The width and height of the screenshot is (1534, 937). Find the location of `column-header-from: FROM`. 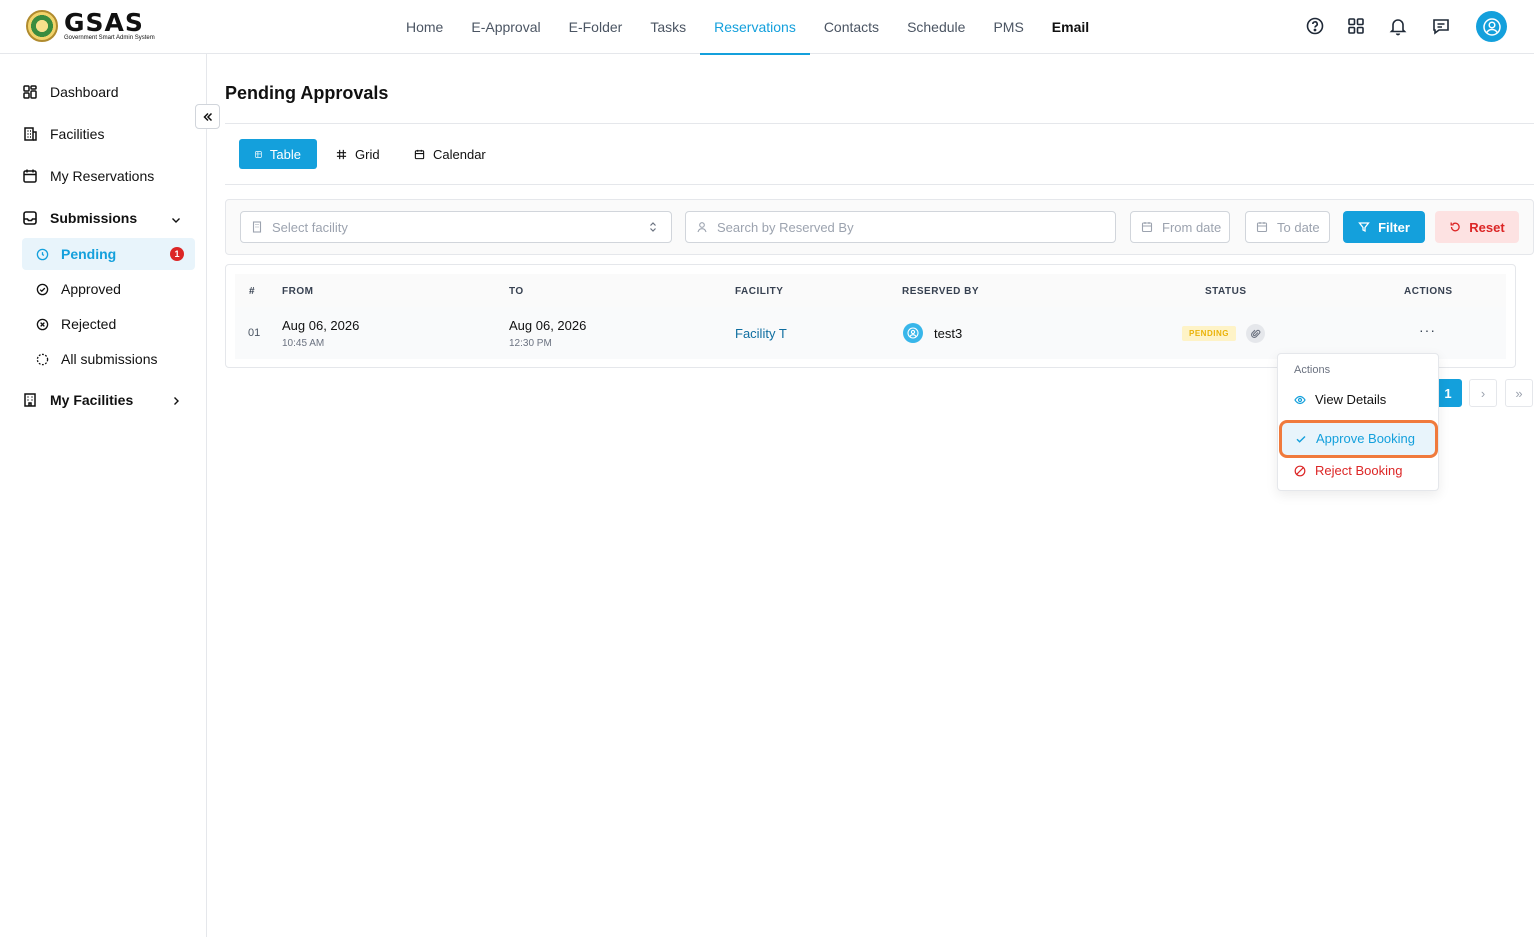

column-header-from: FROM is located at coordinates (297, 291).